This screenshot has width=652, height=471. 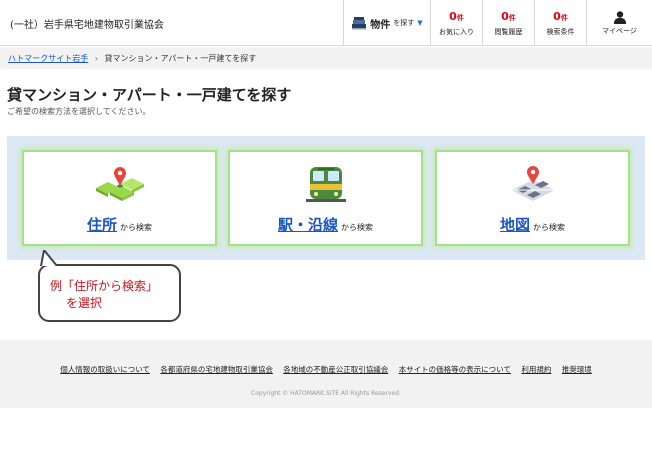 What do you see at coordinates (104, 286) in the screenshot?
I see `callout-line-1: 例「住所から検索」` at bounding box center [104, 286].